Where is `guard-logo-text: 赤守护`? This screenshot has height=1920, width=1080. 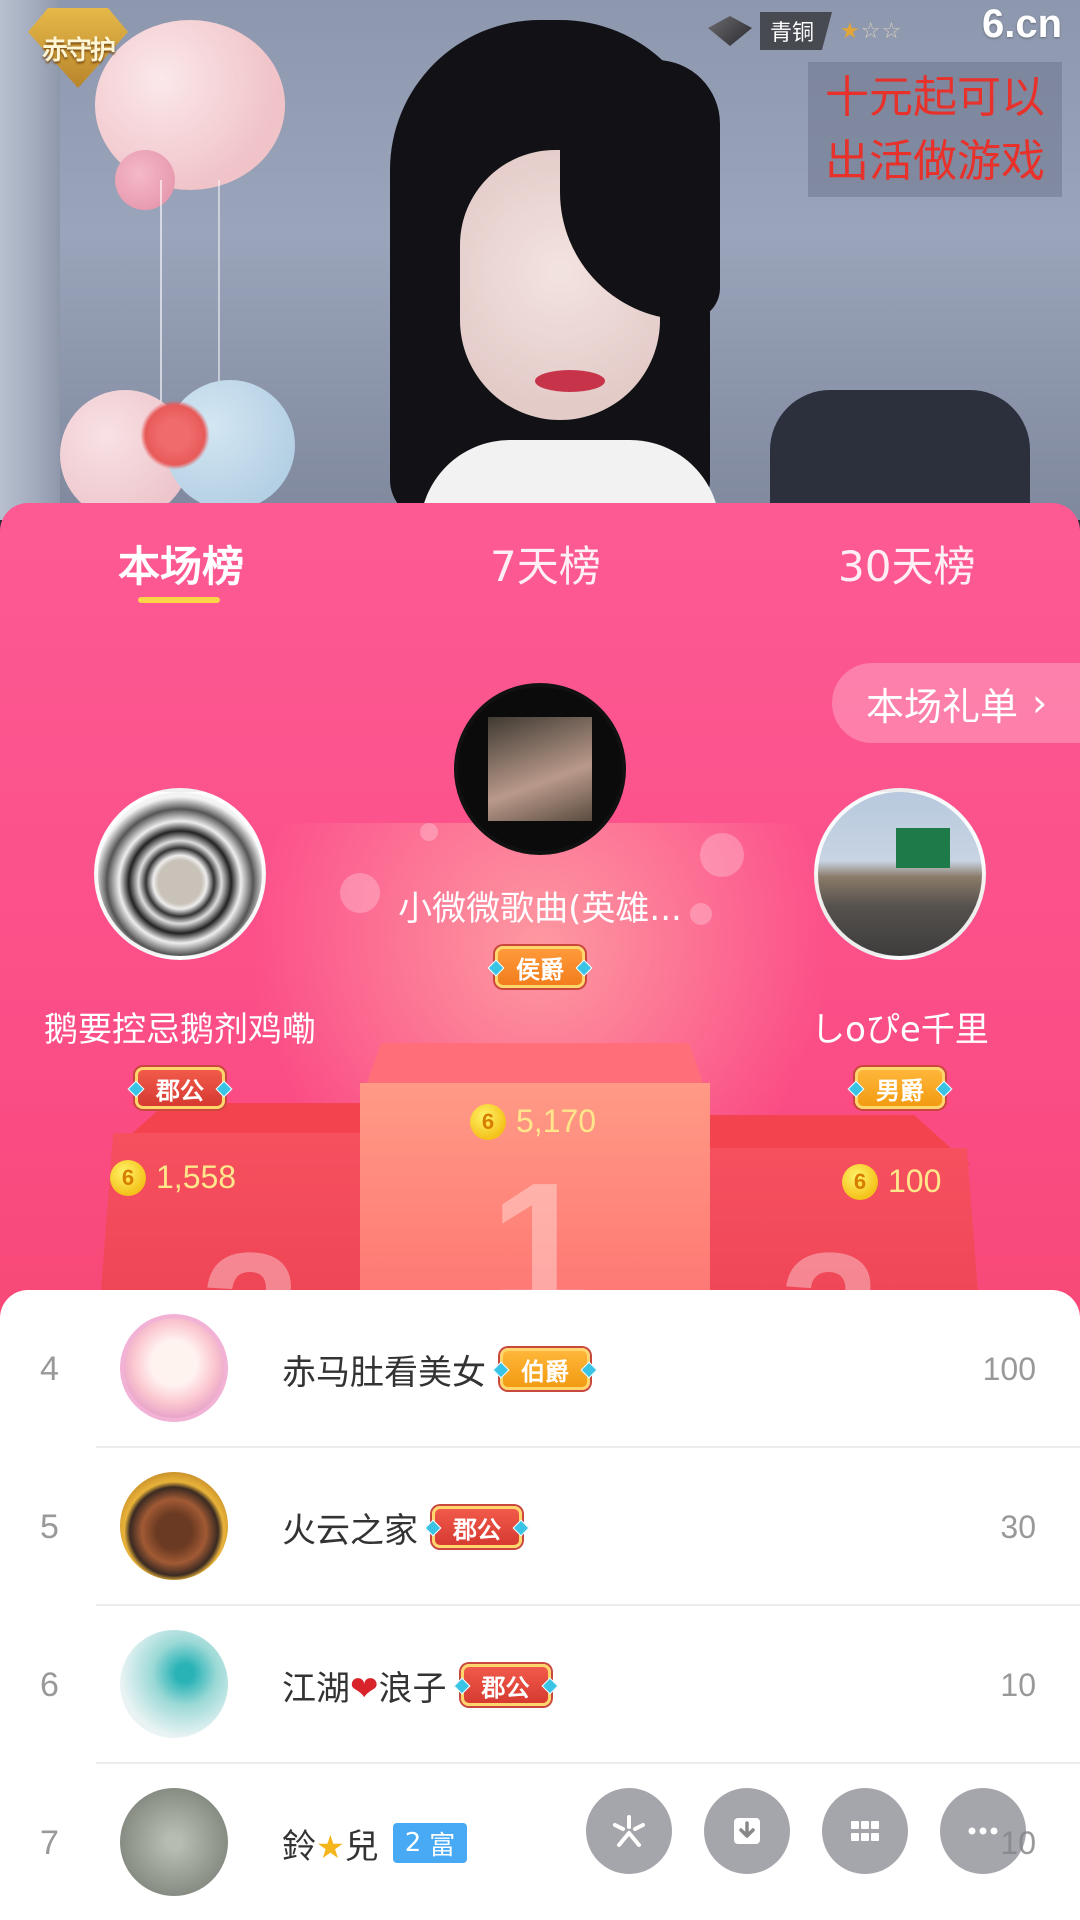
guard-logo-text: 赤守护 is located at coordinates (78, 50).